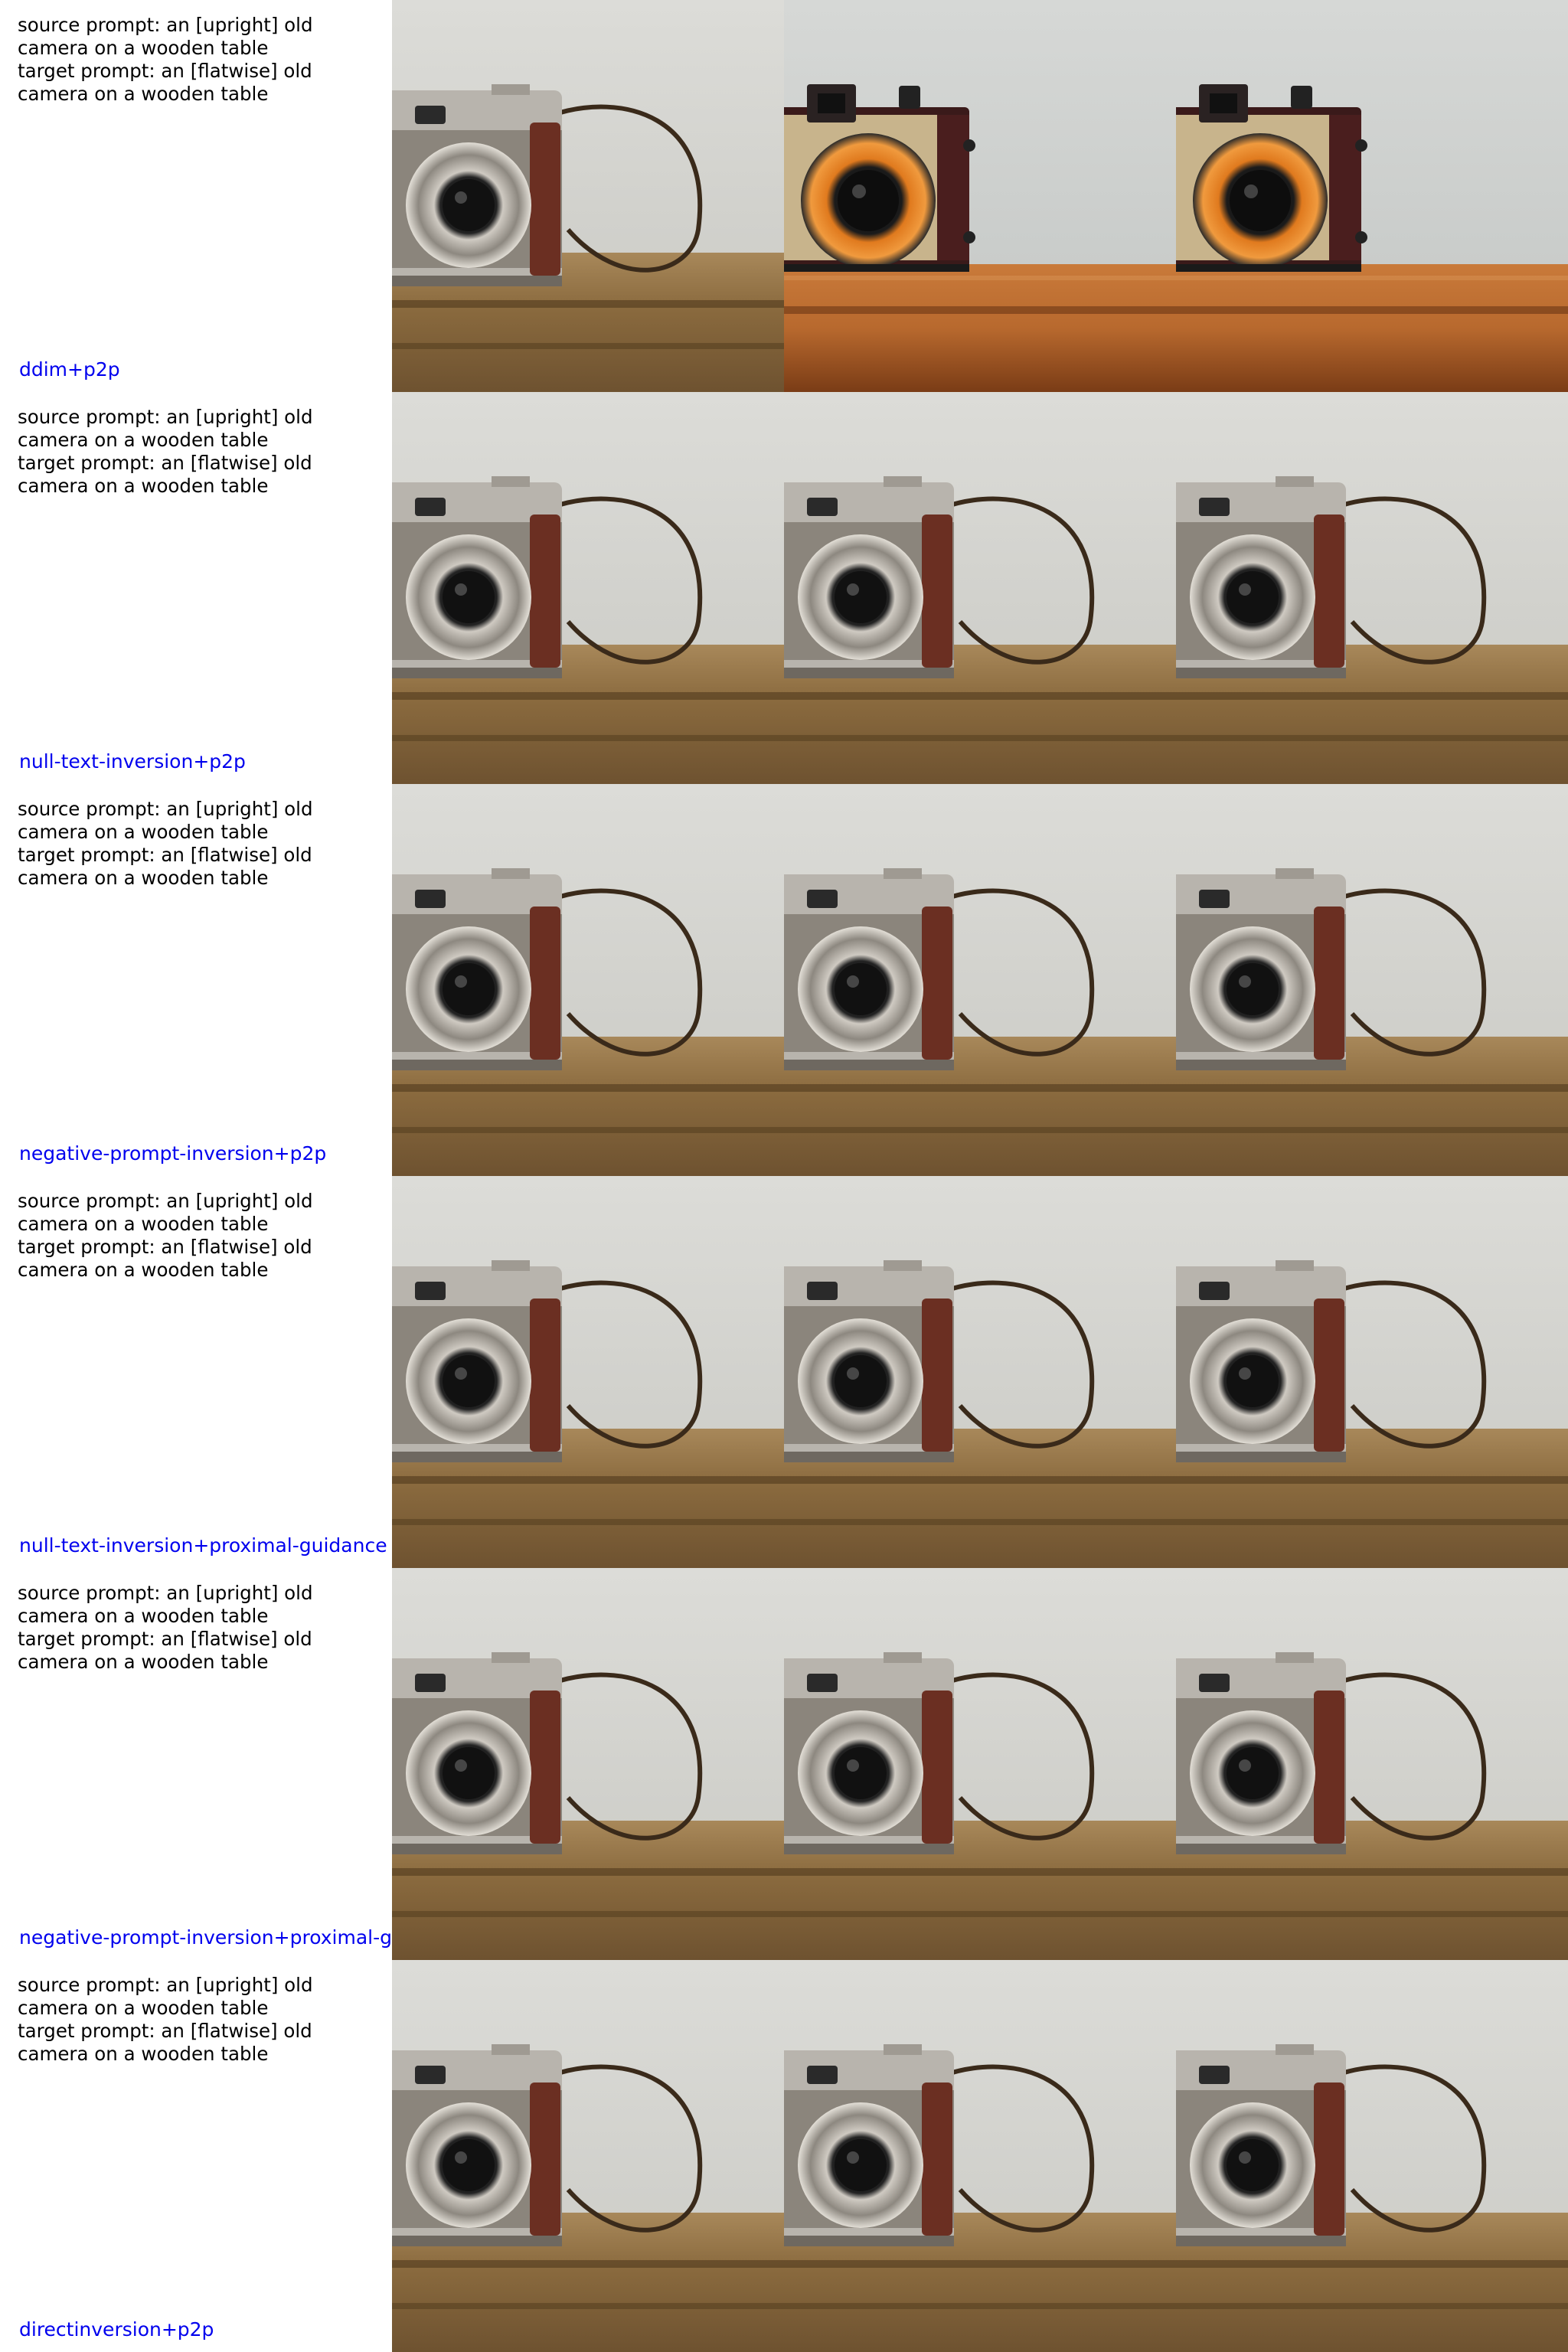 This screenshot has width=1568, height=2352. I want to click on method-label: directinversion+p2p, so click(116, 2329).